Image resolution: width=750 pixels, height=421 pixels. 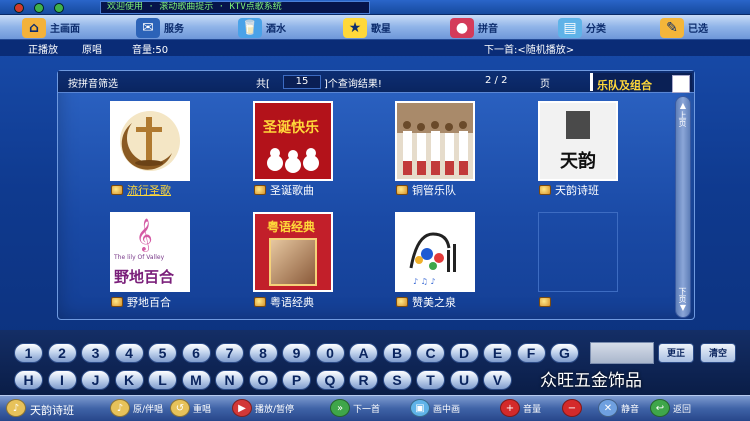 What do you see at coordinates (683, 300) in the screenshot?
I see `scroll-page-down: 下页 ▼` at bounding box center [683, 300].